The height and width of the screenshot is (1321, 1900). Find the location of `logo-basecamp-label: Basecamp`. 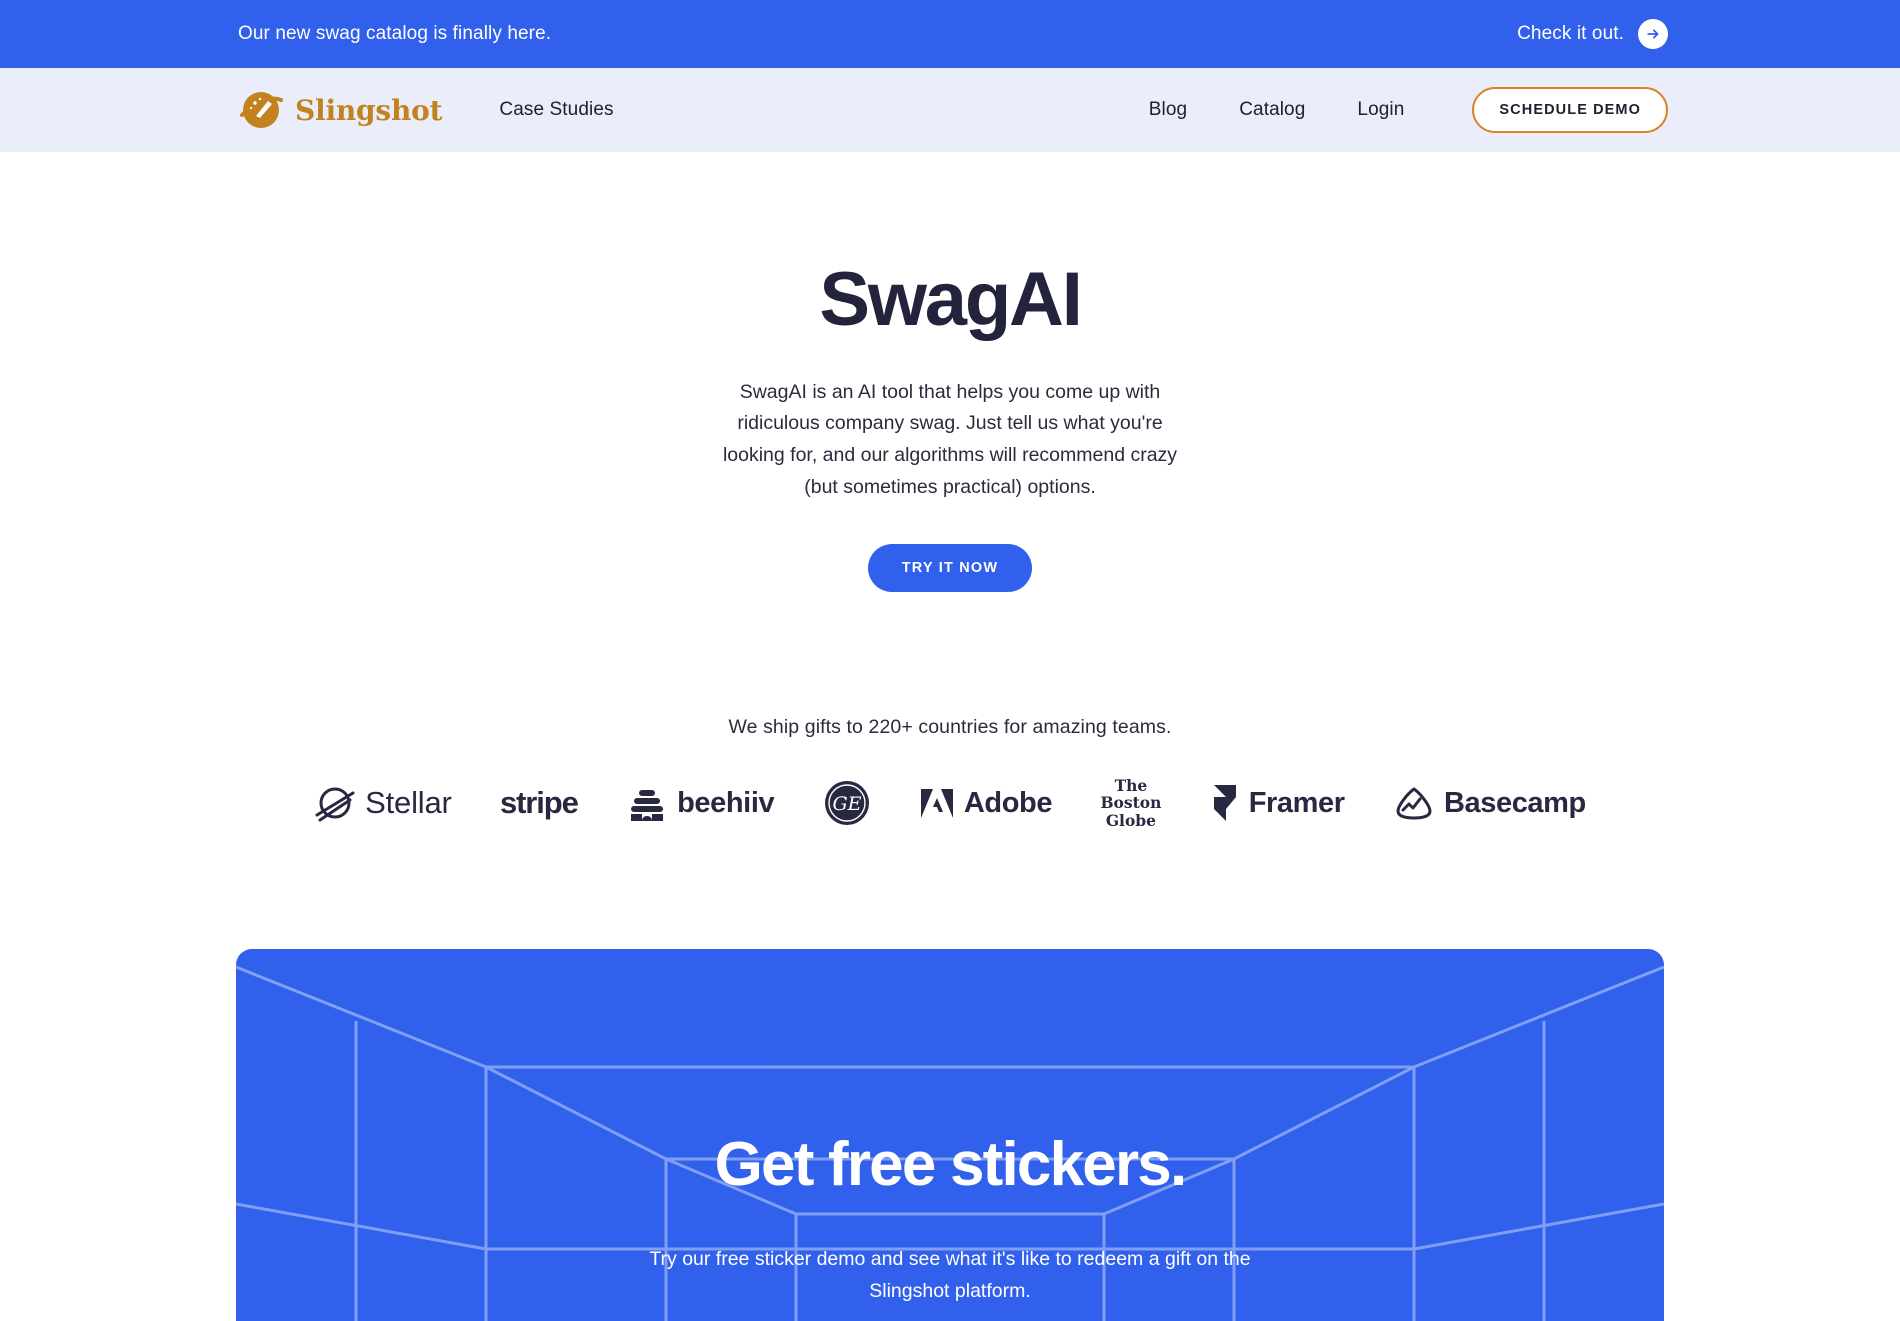

logo-basecamp-label: Basecamp is located at coordinates (1514, 802).